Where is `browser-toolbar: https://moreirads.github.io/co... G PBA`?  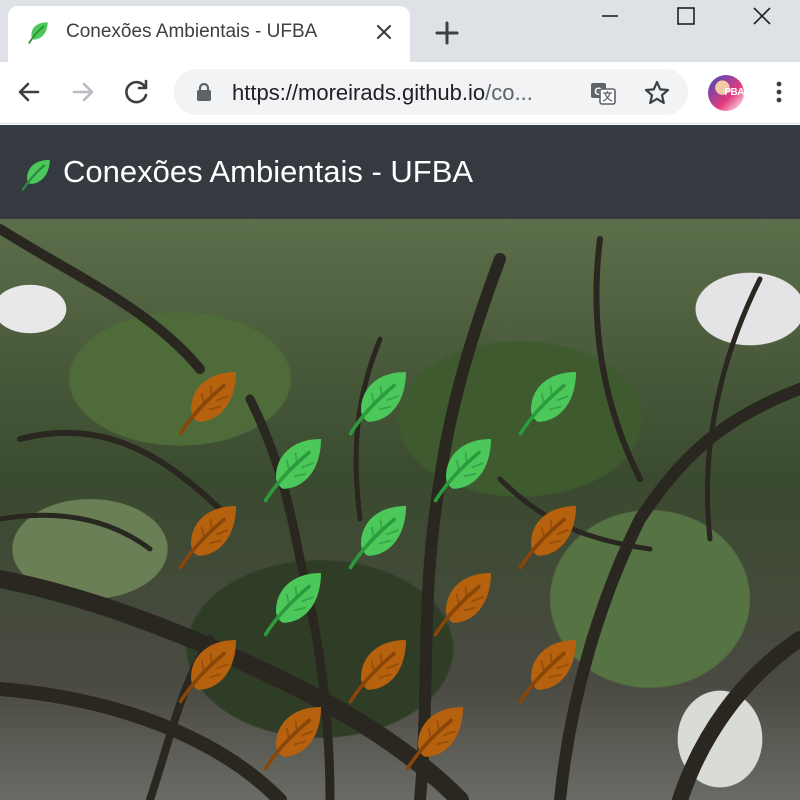 browser-toolbar: https://moreirads.github.io/co... G PBA is located at coordinates (400, 93).